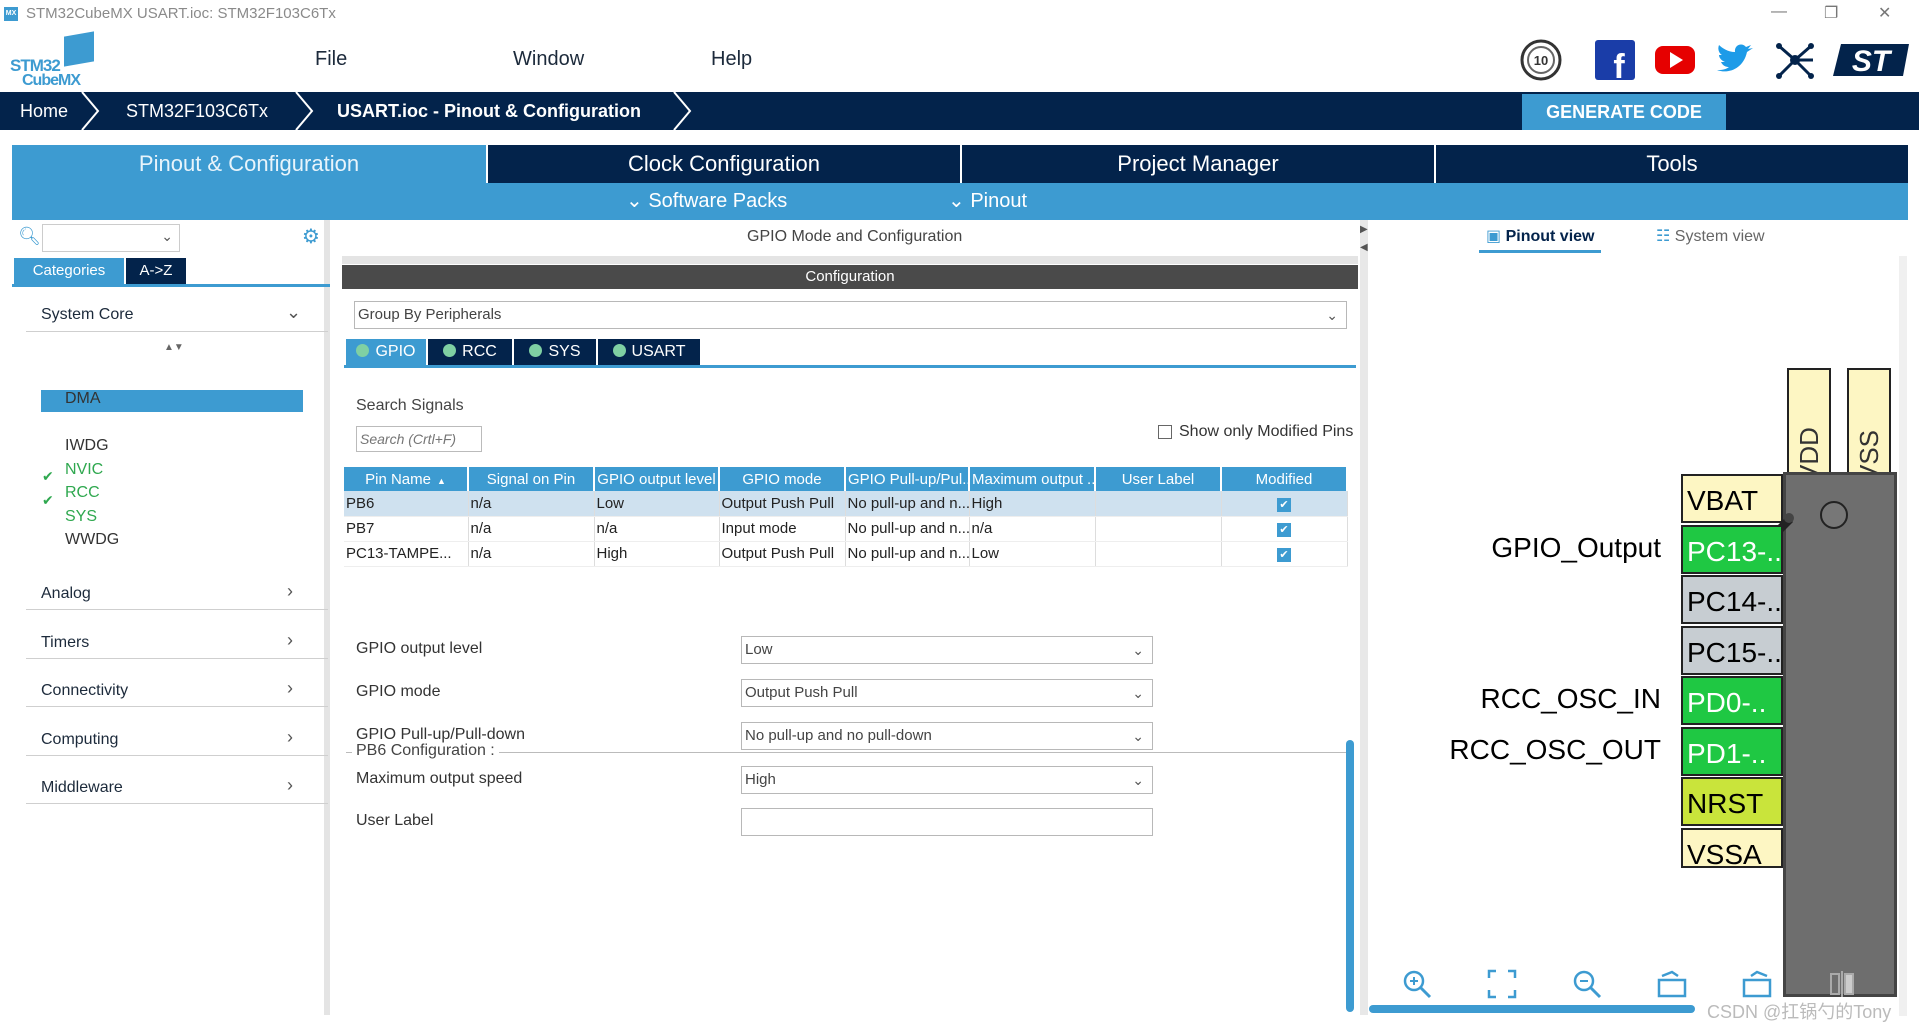  Describe the element at coordinates (548, 59) in the screenshot. I see `menu-window: Window` at that location.